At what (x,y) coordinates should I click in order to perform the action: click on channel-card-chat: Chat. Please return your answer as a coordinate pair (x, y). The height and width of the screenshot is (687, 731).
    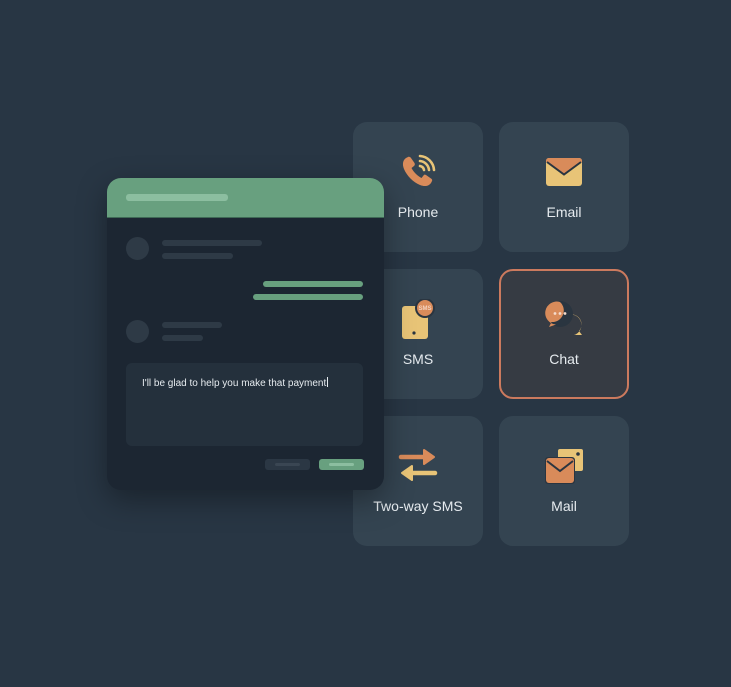
    Looking at the image, I should click on (564, 334).